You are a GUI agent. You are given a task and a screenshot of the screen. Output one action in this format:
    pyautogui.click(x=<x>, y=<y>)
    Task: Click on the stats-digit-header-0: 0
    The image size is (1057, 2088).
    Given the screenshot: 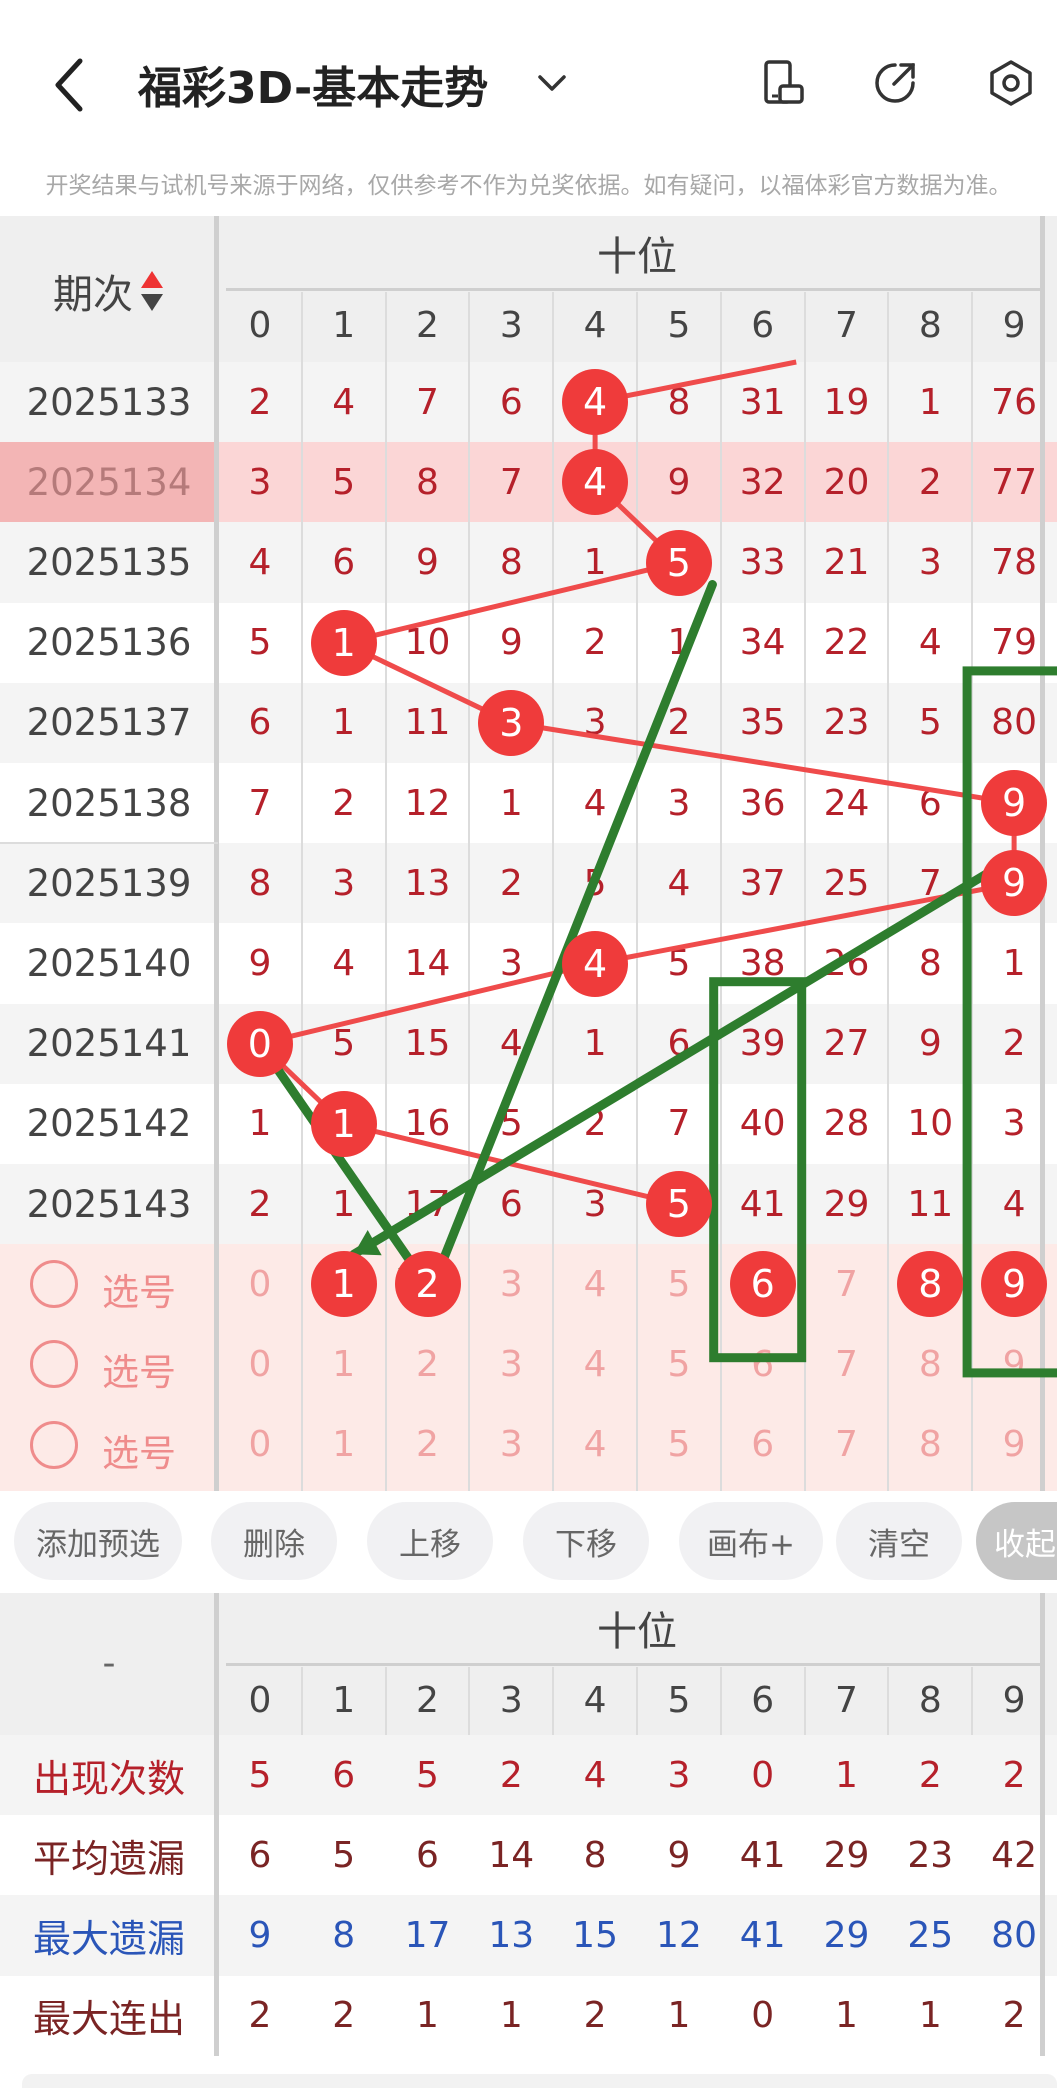 What is the action you would take?
    pyautogui.click(x=260, y=1700)
    